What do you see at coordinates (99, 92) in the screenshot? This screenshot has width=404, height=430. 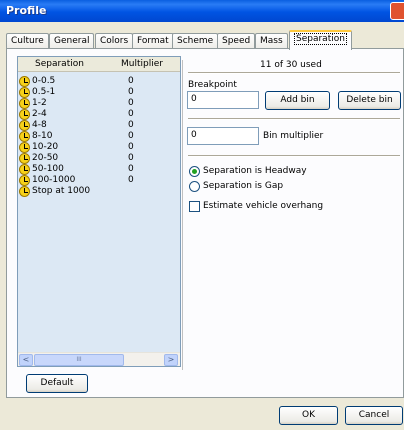 I see `list-item: 0.5-1 0` at bounding box center [99, 92].